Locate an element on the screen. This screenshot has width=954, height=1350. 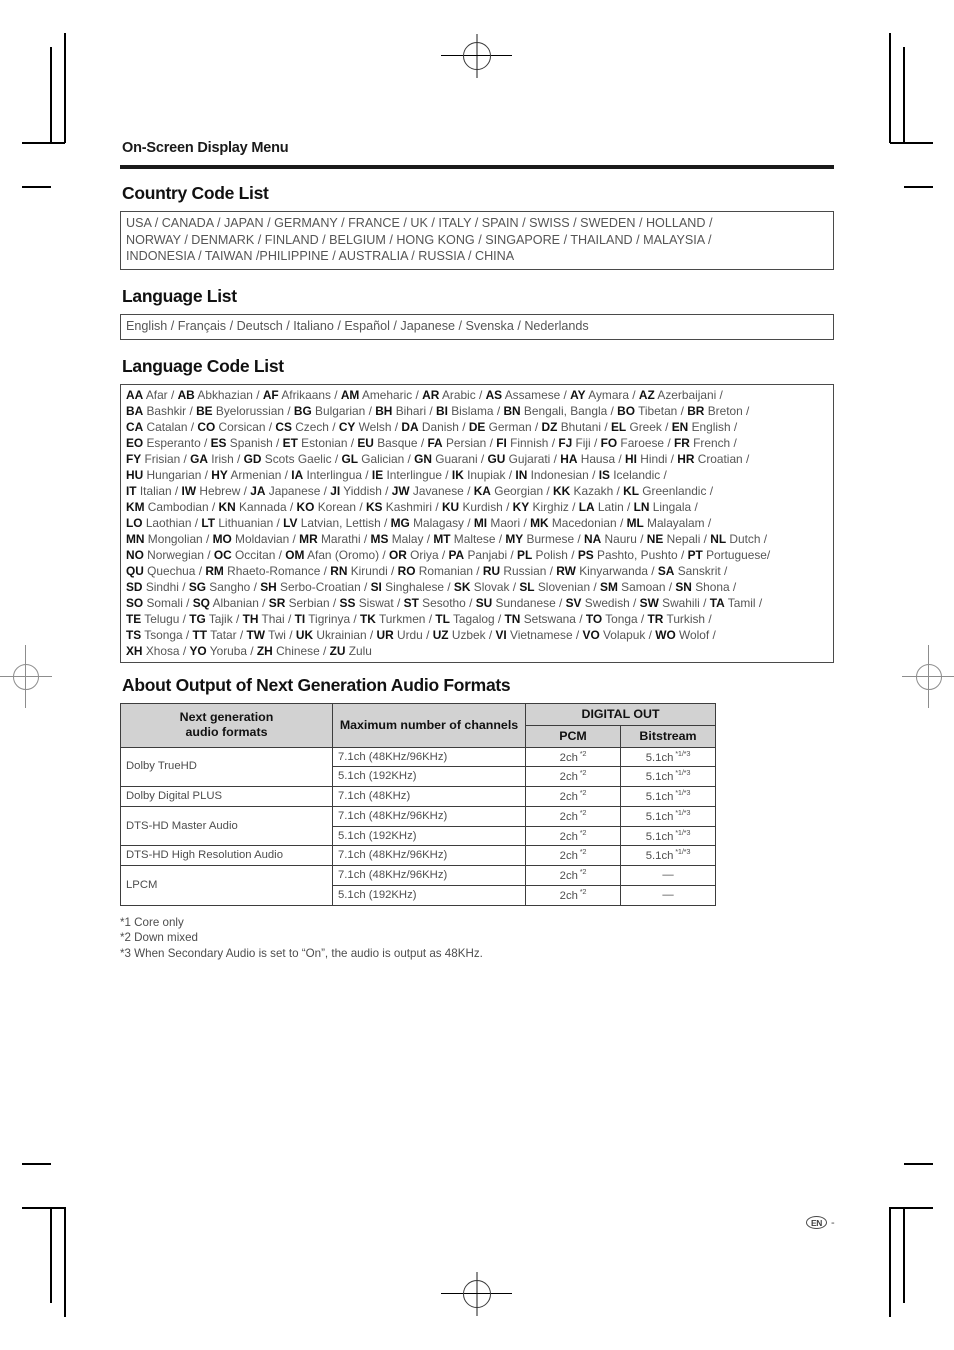
page-number-dash: - is located at coordinates (833, 1222).